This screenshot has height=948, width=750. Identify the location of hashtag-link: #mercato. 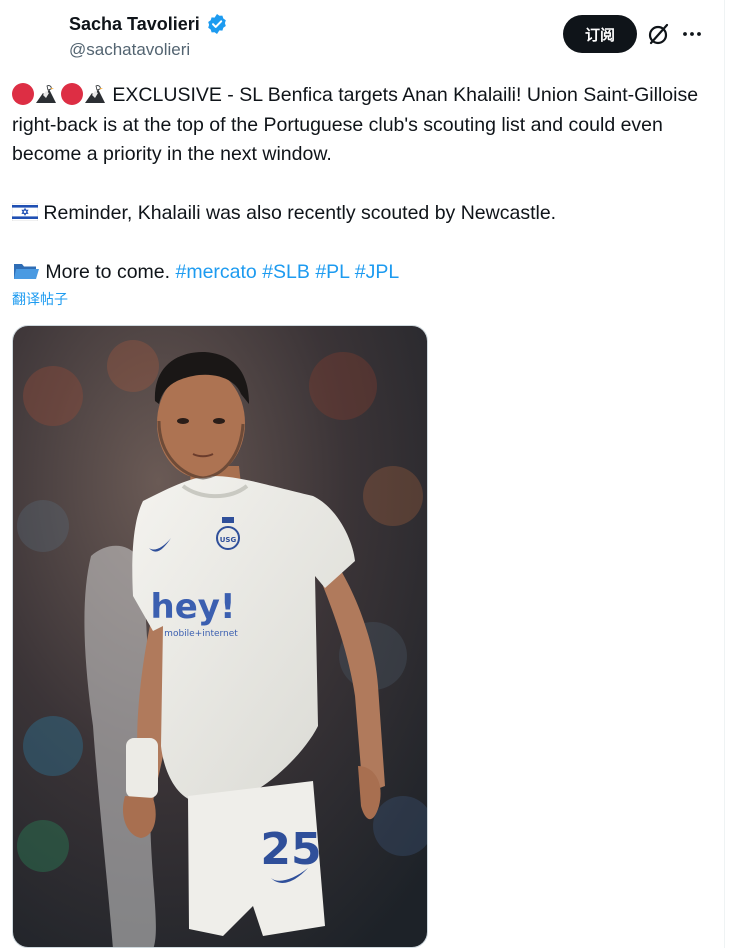
(215, 272).